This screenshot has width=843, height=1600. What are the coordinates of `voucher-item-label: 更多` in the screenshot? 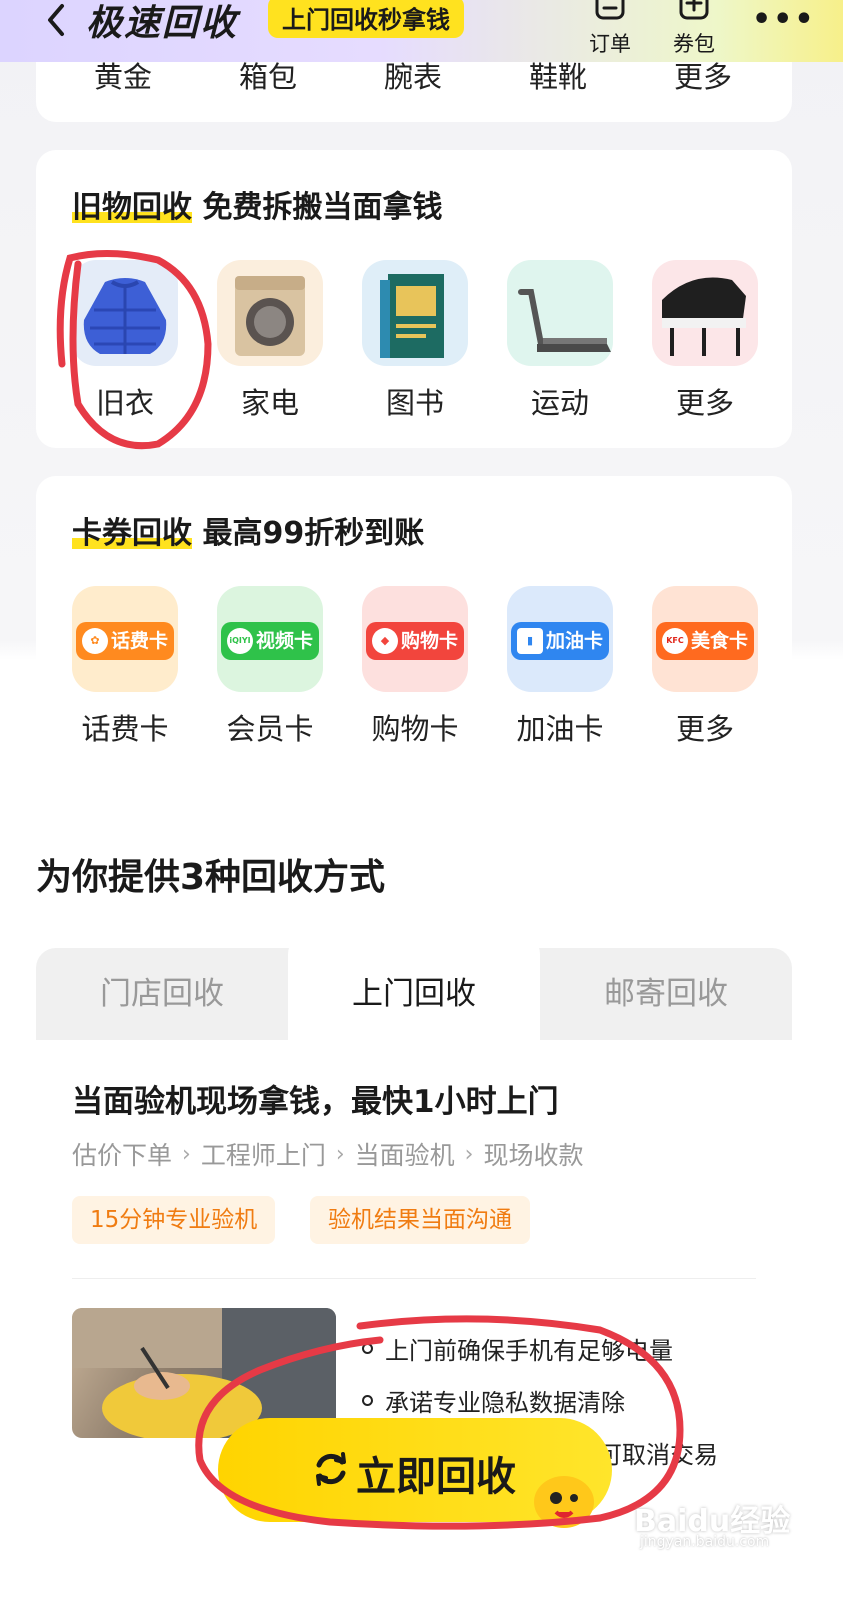 It's located at (704, 729).